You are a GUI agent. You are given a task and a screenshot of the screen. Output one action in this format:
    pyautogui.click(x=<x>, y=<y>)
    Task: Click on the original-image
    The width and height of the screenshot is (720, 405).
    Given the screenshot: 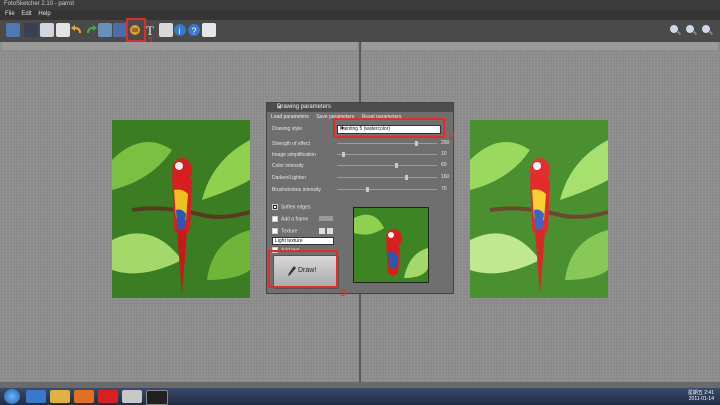 What is the action you would take?
    pyautogui.click(x=181, y=209)
    